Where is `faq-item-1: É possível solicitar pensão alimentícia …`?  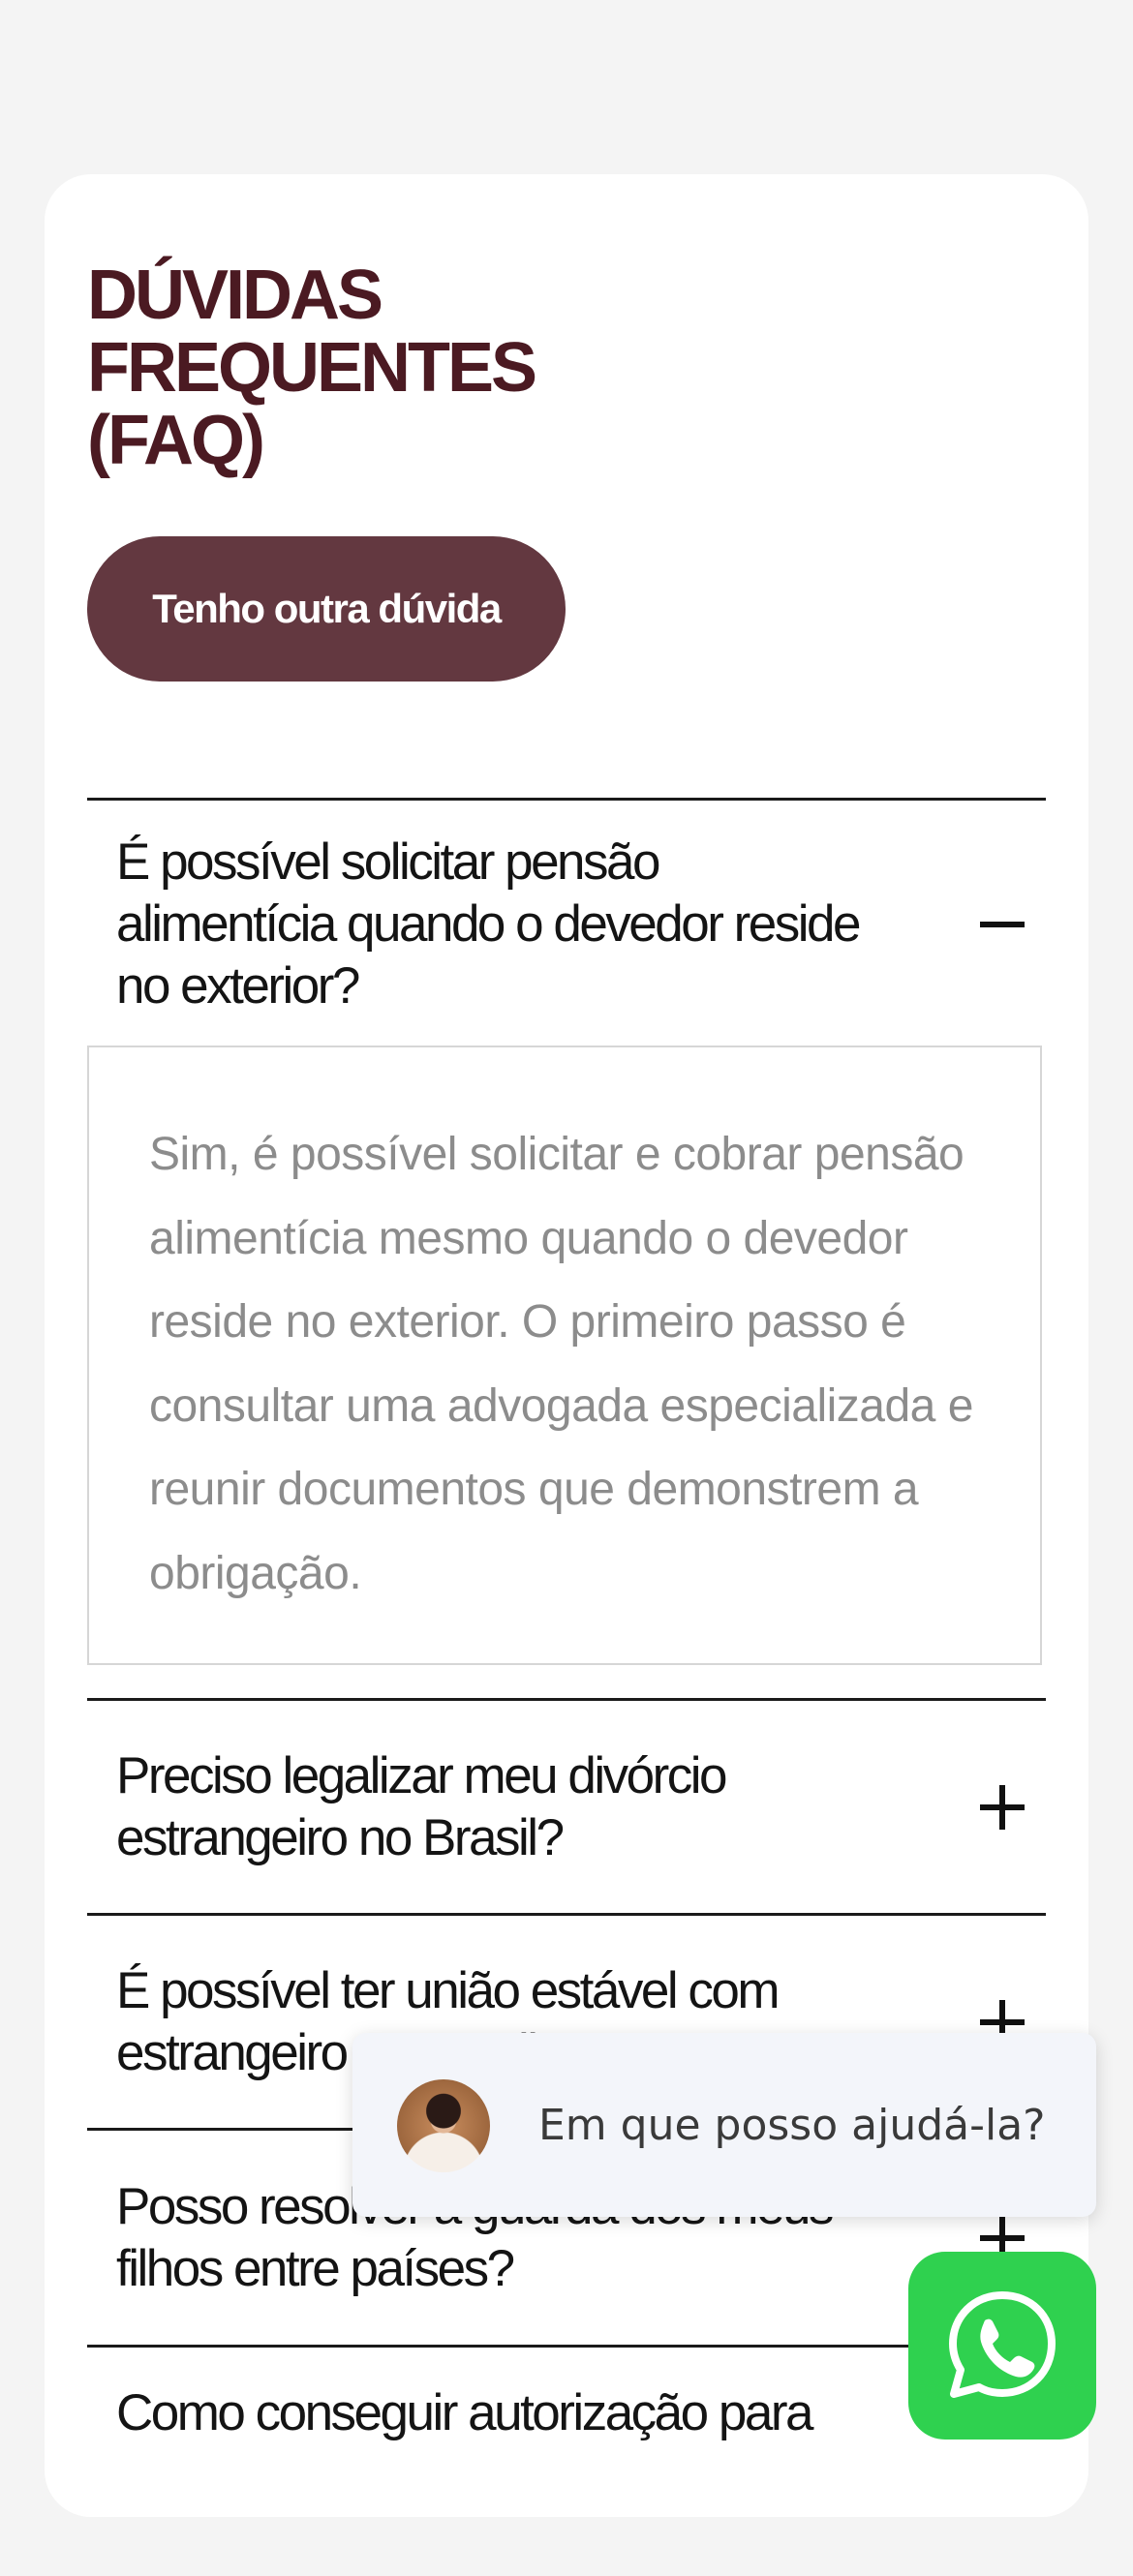 faq-item-1: É possível solicitar pensão alimentícia … is located at coordinates (566, 923).